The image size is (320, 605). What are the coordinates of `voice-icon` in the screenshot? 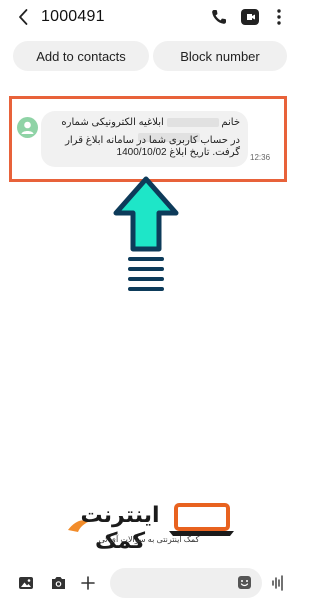 It's located at (278, 583).